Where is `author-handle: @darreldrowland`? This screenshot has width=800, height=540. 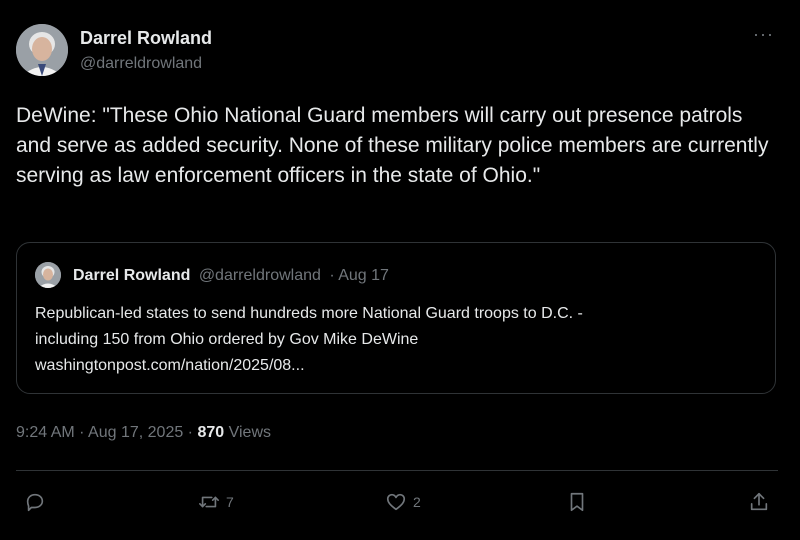
author-handle: @darreldrowland is located at coordinates (141, 64).